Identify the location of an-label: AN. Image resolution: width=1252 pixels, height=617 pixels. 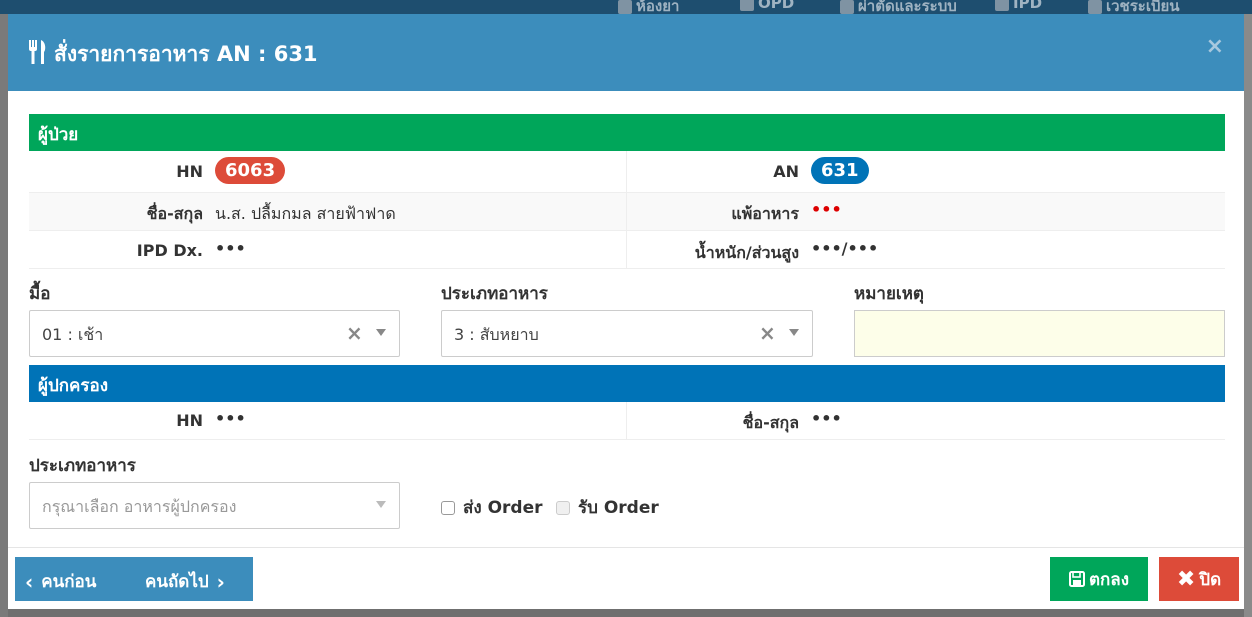
(786, 171).